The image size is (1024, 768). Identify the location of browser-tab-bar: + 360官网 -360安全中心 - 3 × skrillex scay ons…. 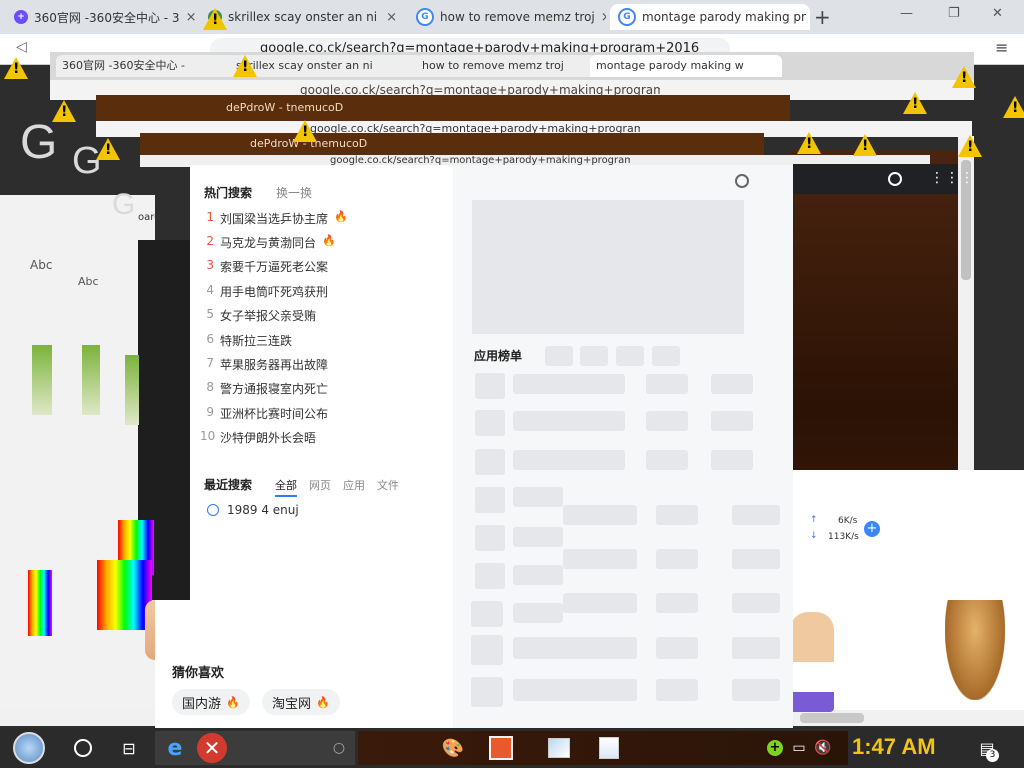
(512, 17).